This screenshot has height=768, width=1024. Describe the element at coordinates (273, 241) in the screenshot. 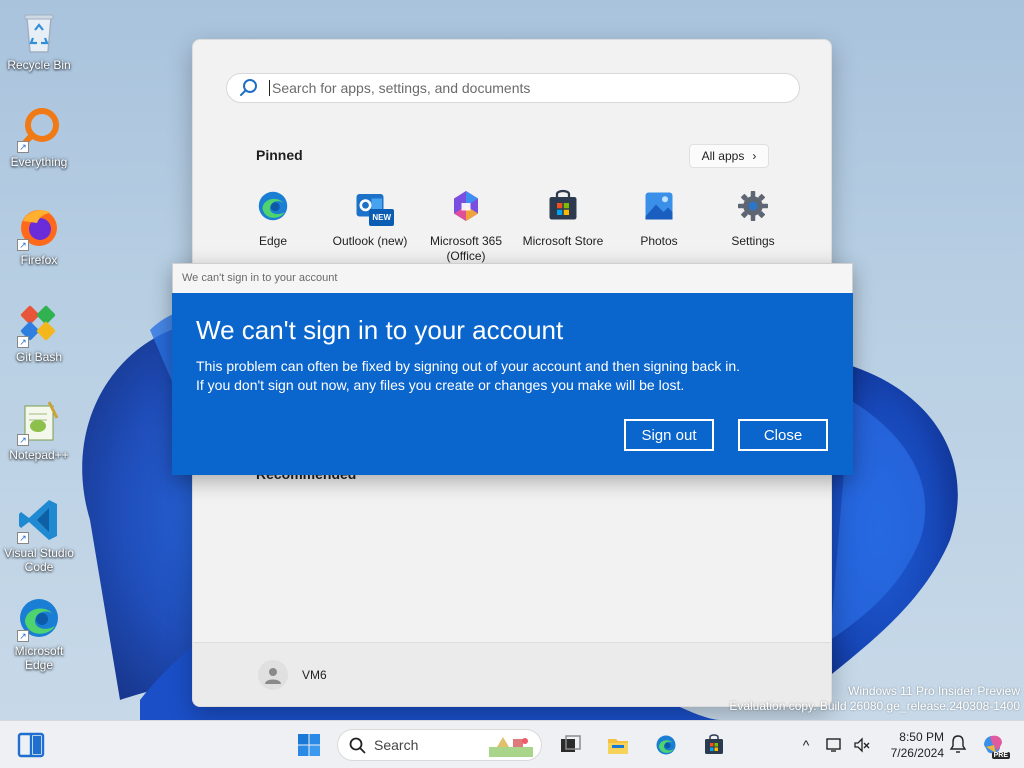

I see `pinned-app-label: Edge` at that location.